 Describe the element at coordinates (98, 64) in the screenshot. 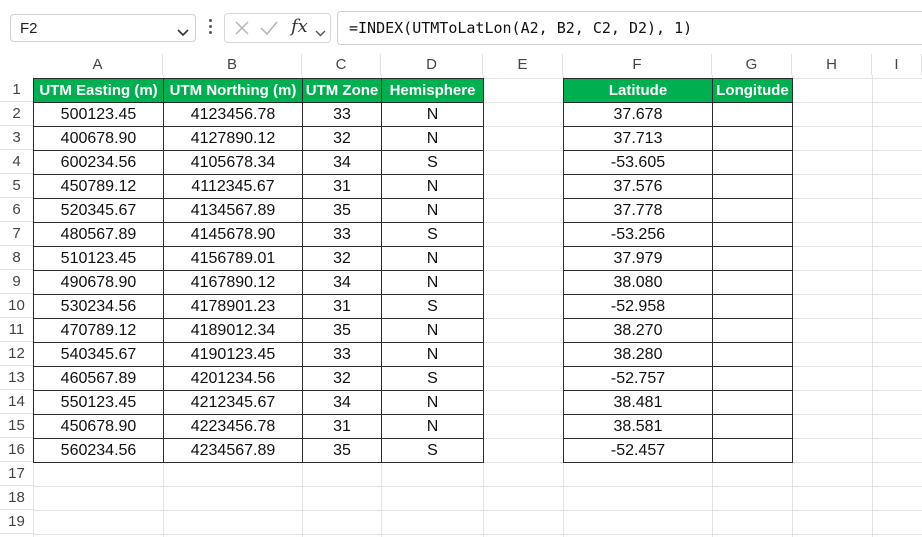

I see `column-header-a: A` at that location.